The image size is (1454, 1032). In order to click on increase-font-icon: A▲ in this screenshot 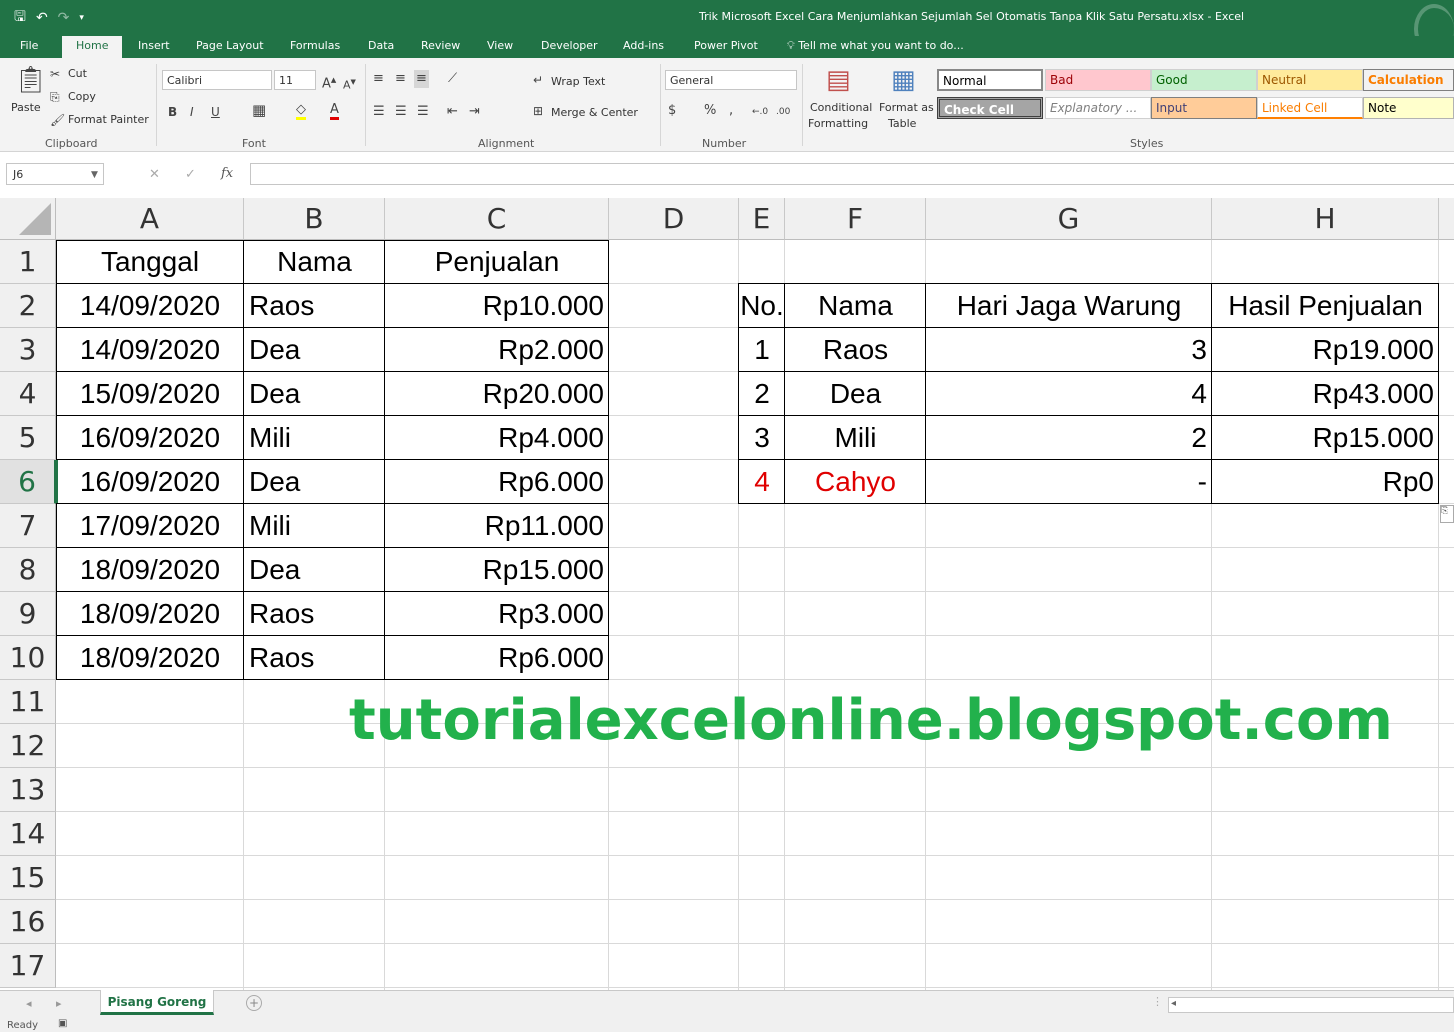, I will do `click(329, 82)`.